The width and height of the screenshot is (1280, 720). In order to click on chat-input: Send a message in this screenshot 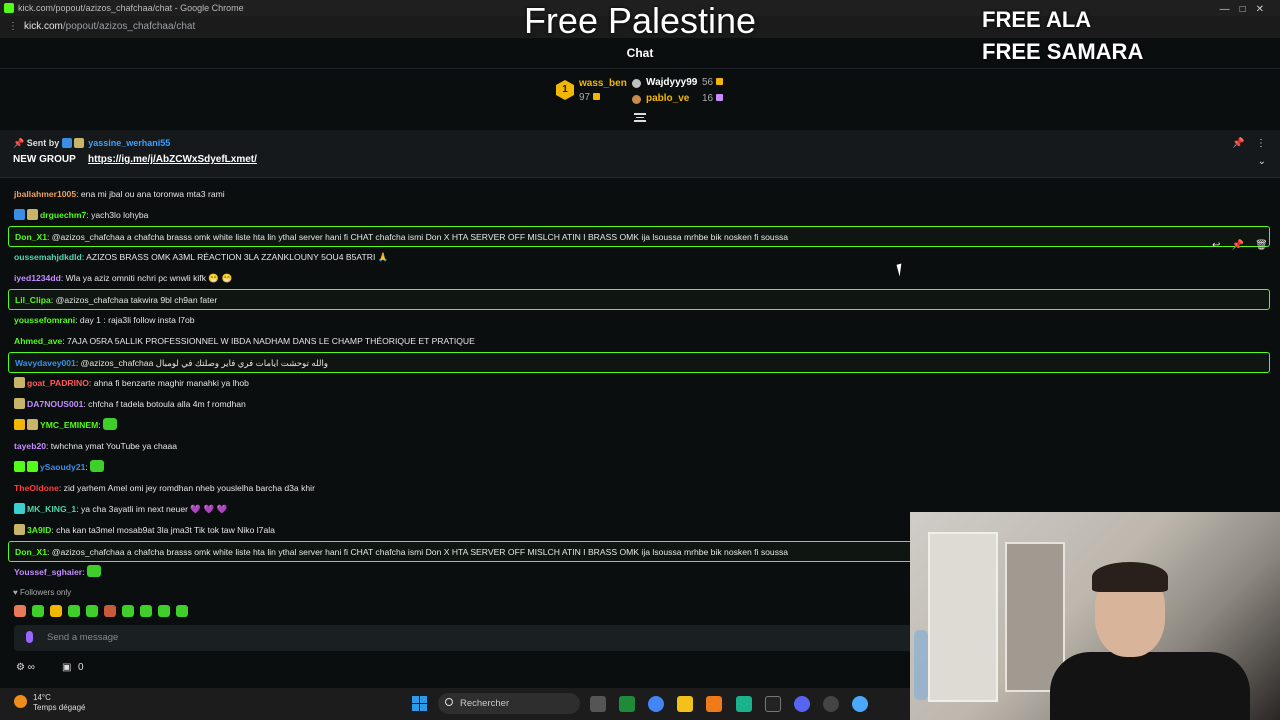, I will do `click(464, 638)`.